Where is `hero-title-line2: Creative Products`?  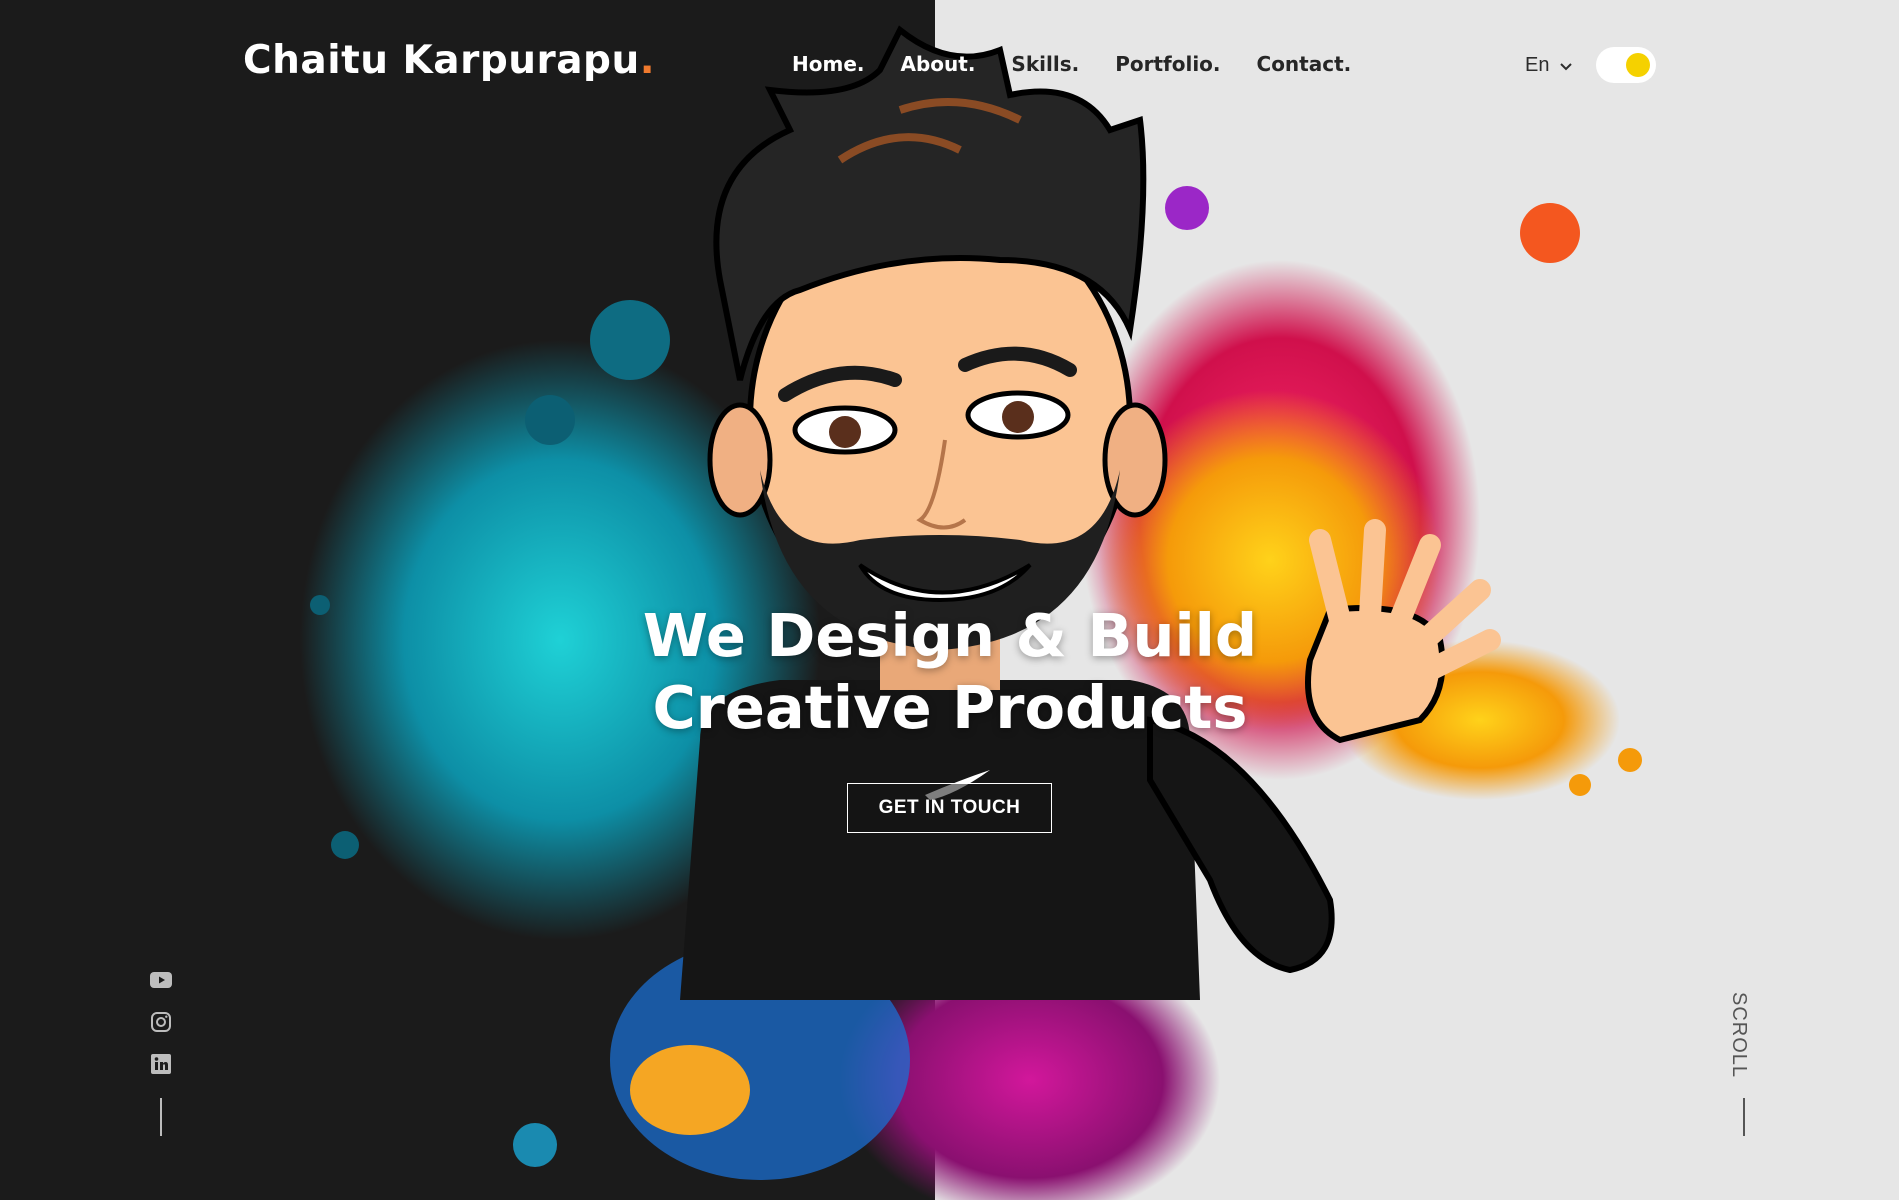 hero-title-line2: Creative Products is located at coordinates (950, 707).